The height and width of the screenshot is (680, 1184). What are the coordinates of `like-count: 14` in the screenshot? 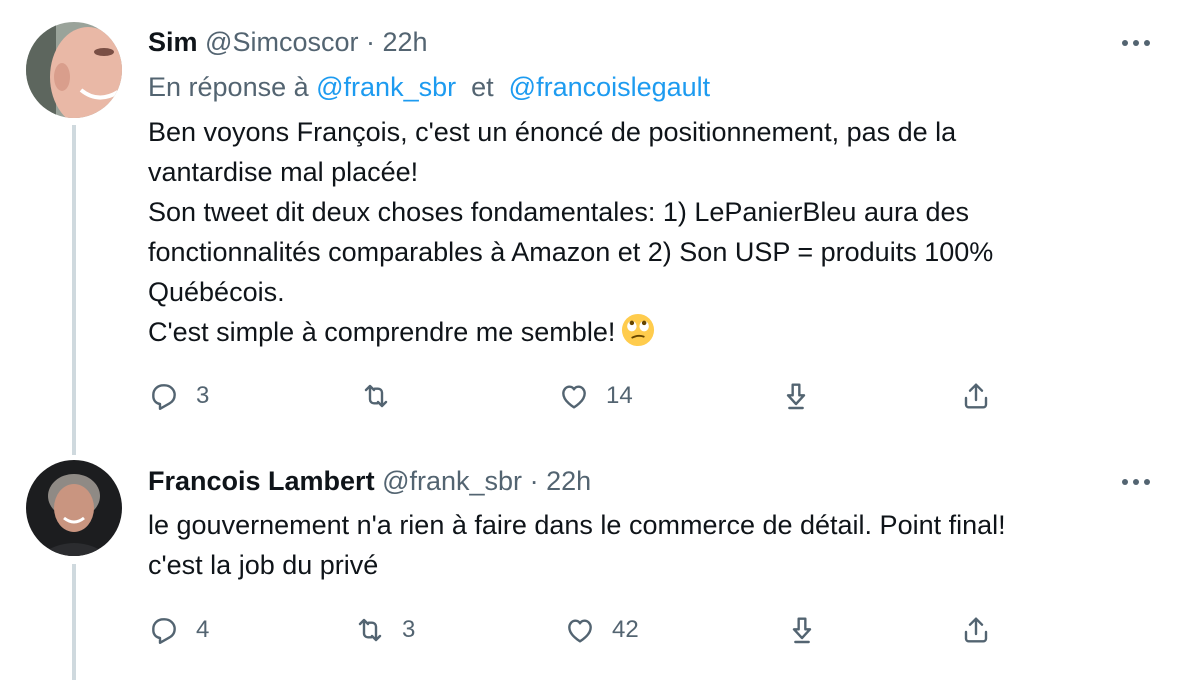 It's located at (619, 395).